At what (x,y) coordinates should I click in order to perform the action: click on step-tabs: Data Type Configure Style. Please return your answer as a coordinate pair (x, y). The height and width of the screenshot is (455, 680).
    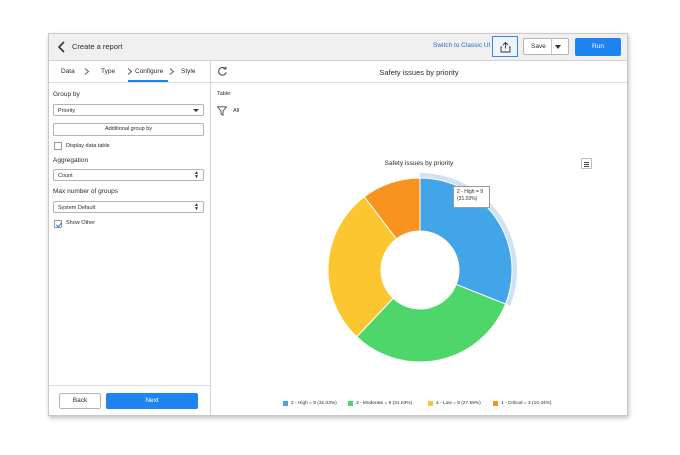
    Looking at the image, I should click on (129, 72).